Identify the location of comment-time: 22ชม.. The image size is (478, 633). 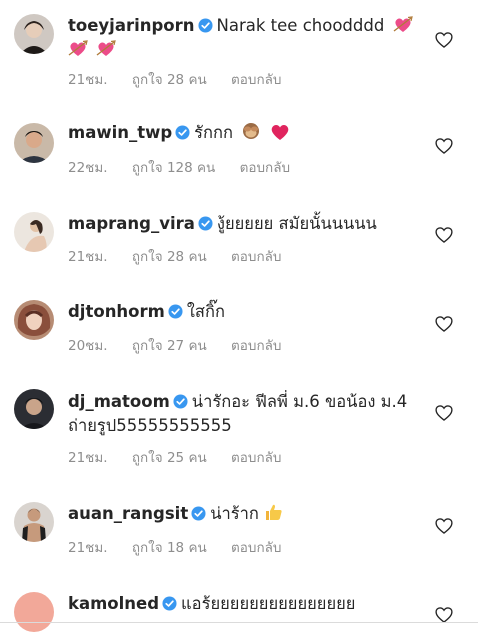
(88, 168).